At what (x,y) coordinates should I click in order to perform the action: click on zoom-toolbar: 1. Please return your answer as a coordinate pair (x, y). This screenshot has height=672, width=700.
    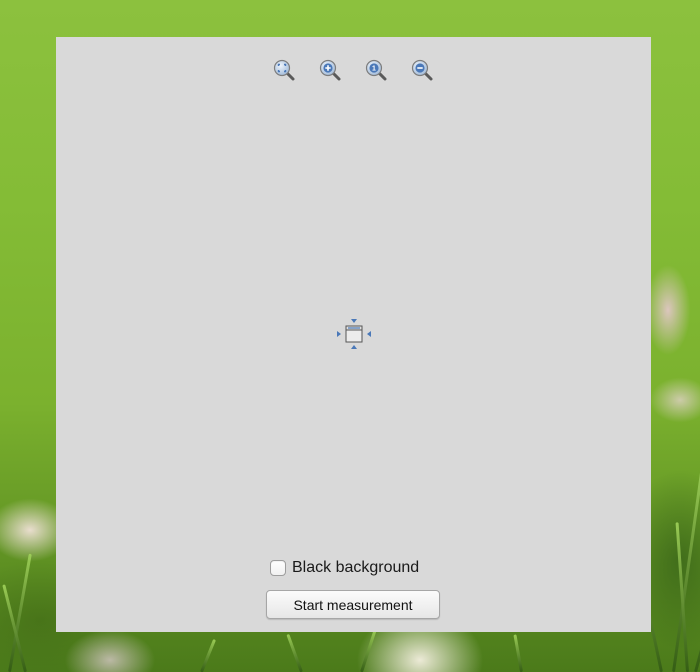
    Looking at the image, I should click on (353, 70).